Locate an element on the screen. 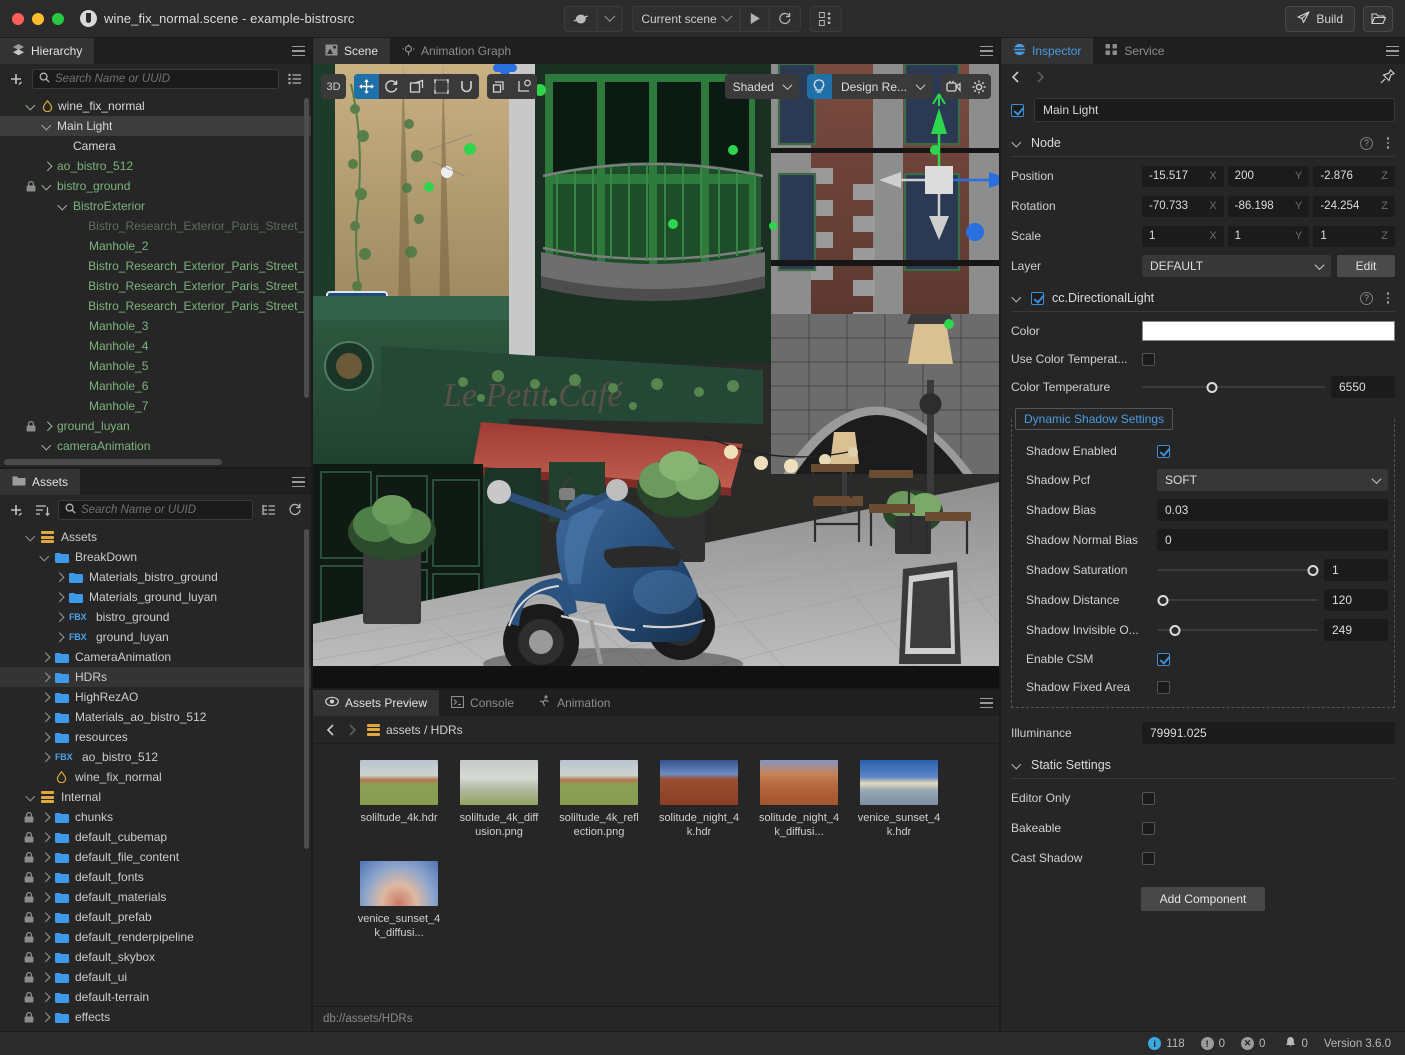 The width and height of the screenshot is (1405, 1055). assets-node: default_renderpipeline is located at coordinates (155, 937).